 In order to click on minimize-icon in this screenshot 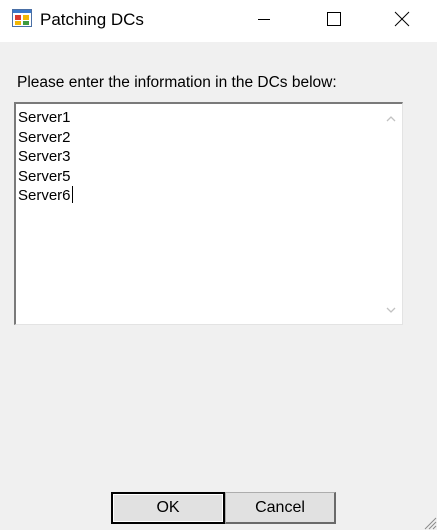, I will do `click(264, 19)`.